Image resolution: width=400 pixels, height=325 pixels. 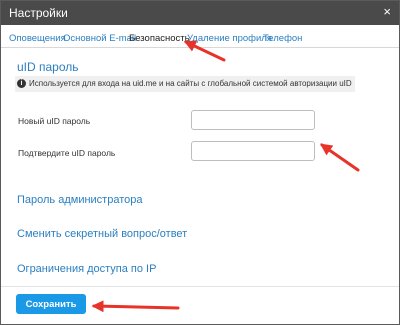 What do you see at coordinates (200, 13) in the screenshot?
I see `title-bar: Настройки ×` at bounding box center [200, 13].